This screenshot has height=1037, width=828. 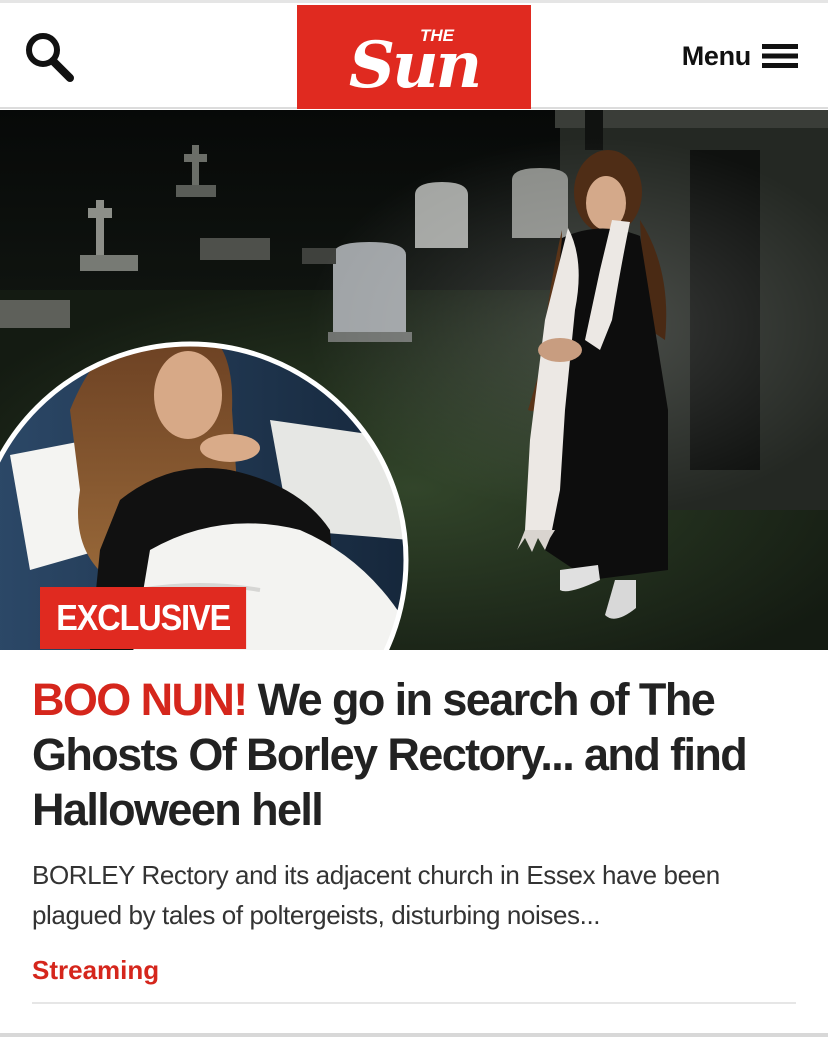 I want to click on search-icon, so click(x=50, y=57).